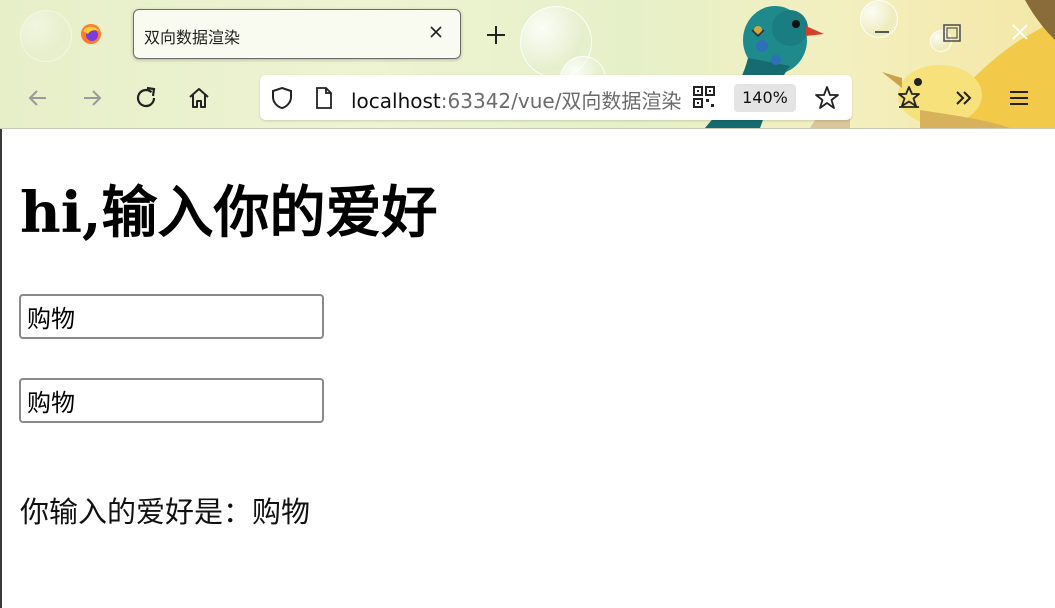 Image resolution: width=1055 pixels, height=608 pixels. I want to click on tab-list-icon, so click(758, 33).